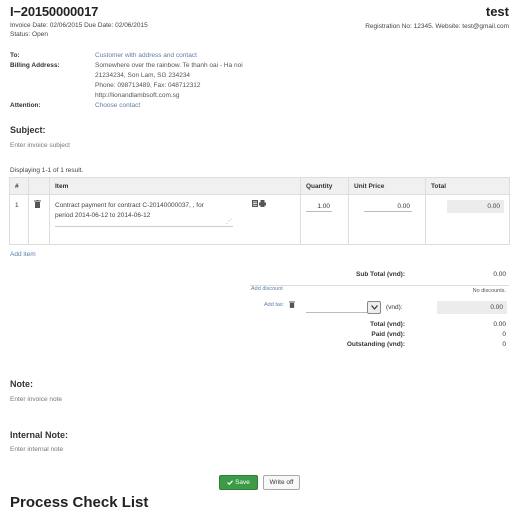  What do you see at coordinates (175, 186) in the screenshot?
I see `col-item: Item` at bounding box center [175, 186].